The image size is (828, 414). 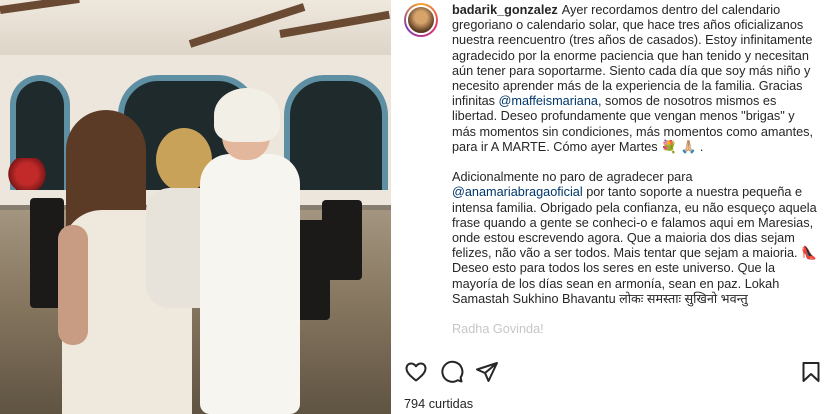 I want to click on post-actions, so click(x=609, y=372).